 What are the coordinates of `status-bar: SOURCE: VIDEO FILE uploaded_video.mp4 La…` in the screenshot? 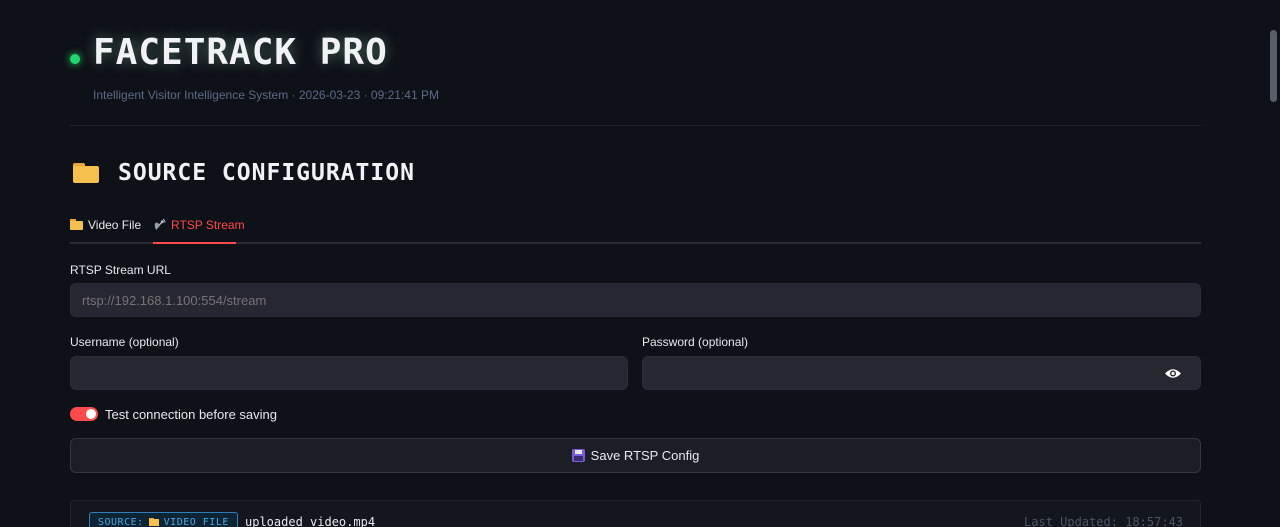 It's located at (635, 513).